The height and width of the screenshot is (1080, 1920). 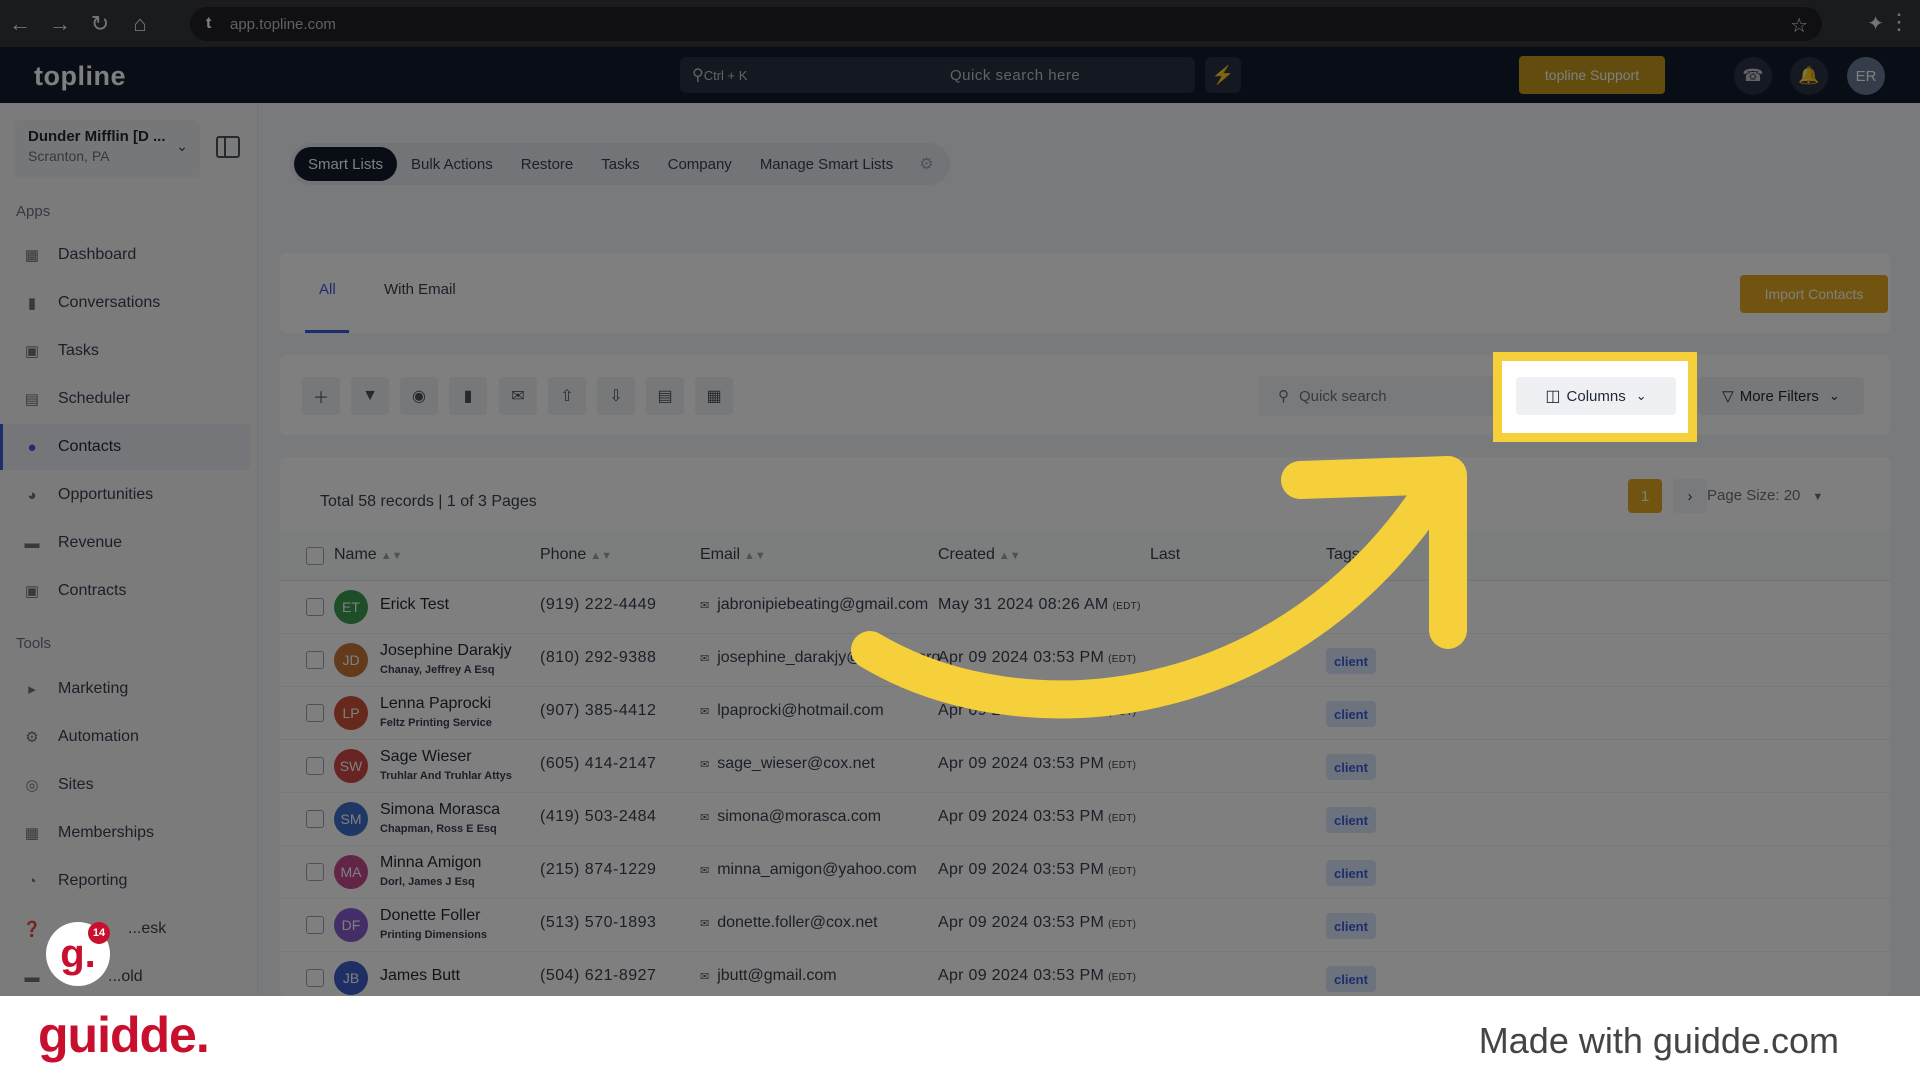 What do you see at coordinates (1159, 587) in the screenshot?
I see `pointer-arrow` at bounding box center [1159, 587].